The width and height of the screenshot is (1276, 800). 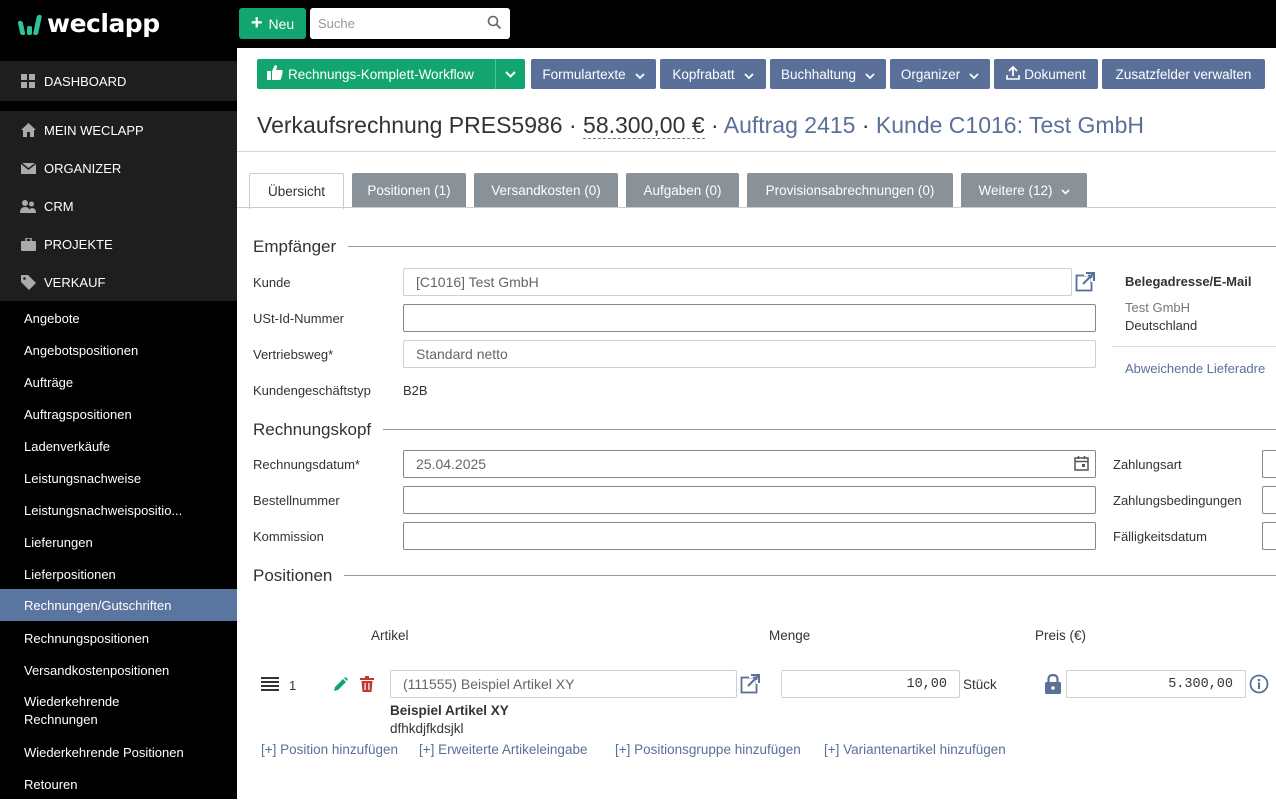 What do you see at coordinates (381, 74) in the screenshot?
I see `workflow-label: Rechnungs-Komplett-Workflow` at bounding box center [381, 74].